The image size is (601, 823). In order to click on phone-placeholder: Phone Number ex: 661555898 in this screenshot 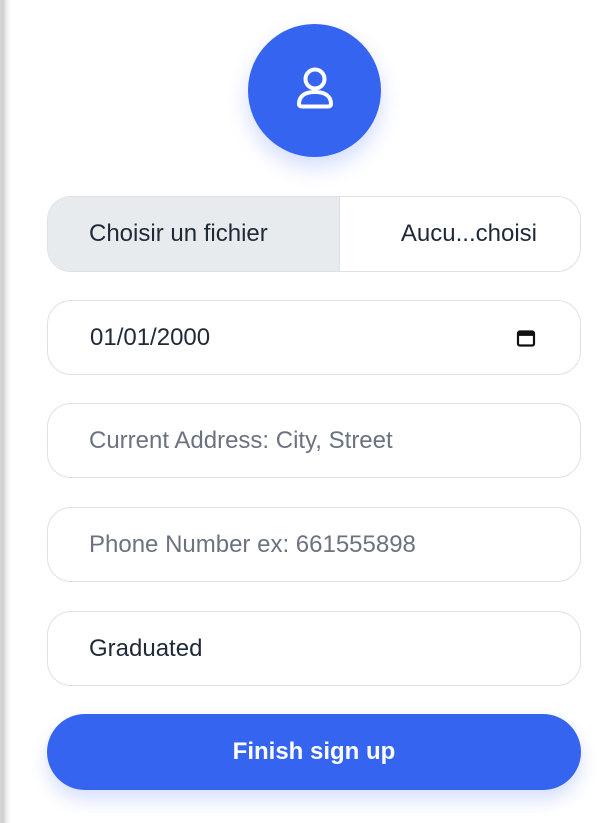, I will do `click(252, 544)`.